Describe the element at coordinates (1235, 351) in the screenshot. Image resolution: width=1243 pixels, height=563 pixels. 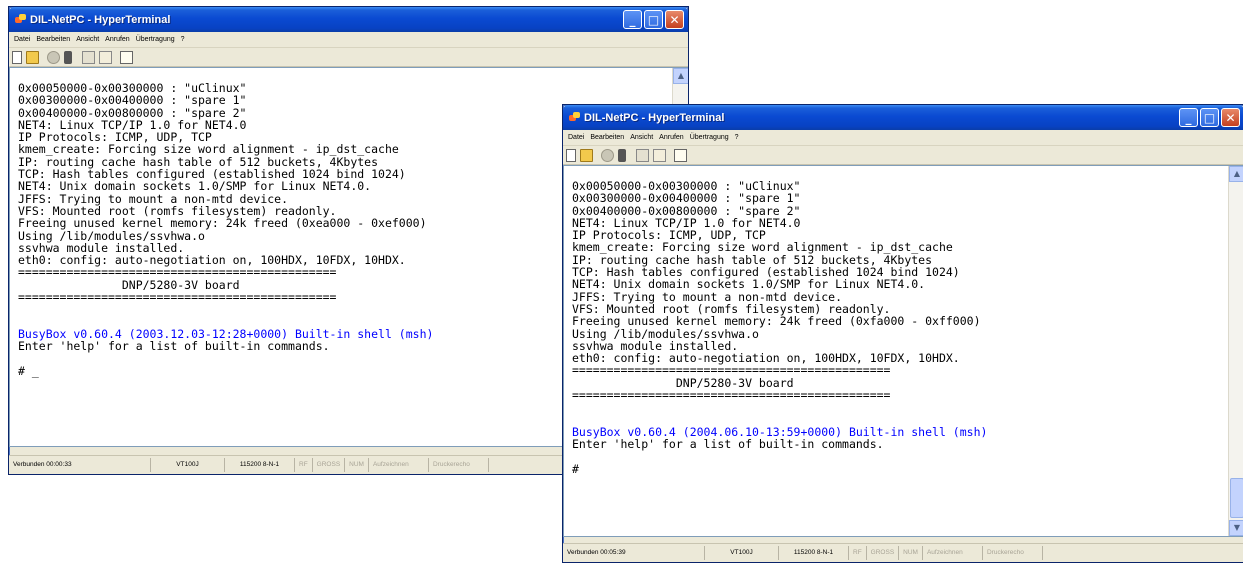
I see `vertical-scrollbar: ▲ ▼` at that location.